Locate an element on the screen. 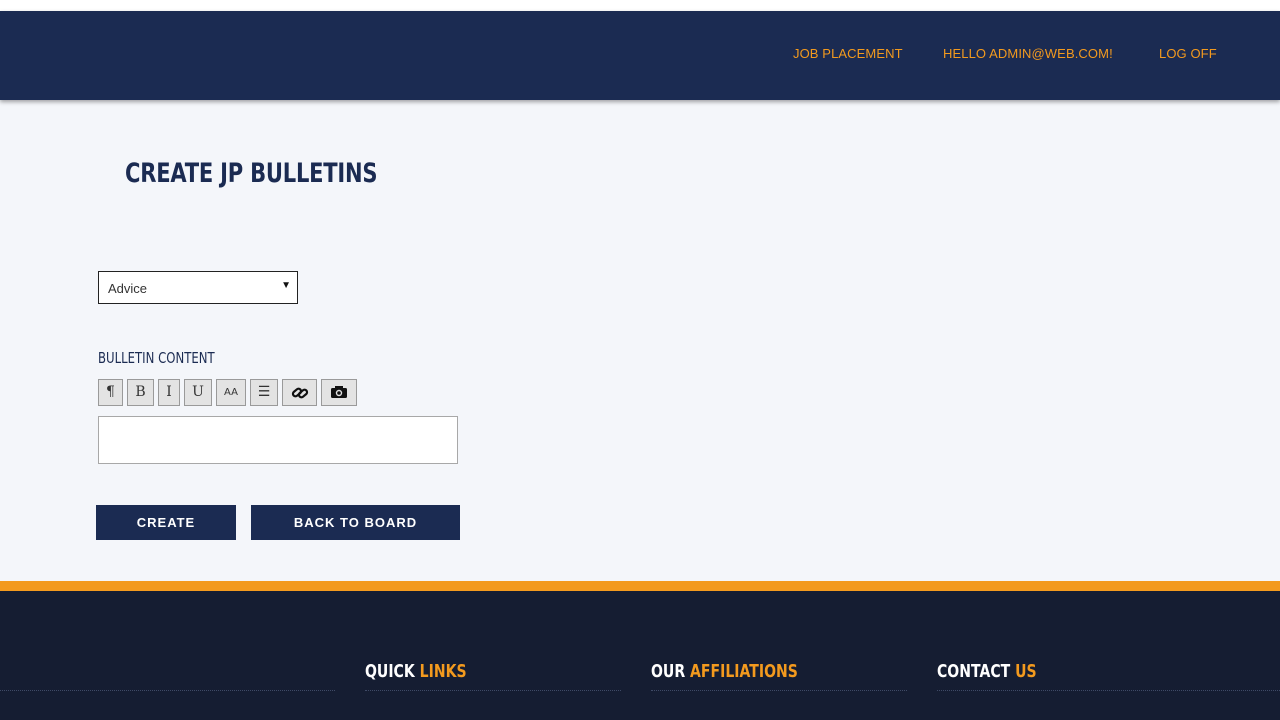 The height and width of the screenshot is (720, 1280). top-strip is located at coordinates (640, 5).